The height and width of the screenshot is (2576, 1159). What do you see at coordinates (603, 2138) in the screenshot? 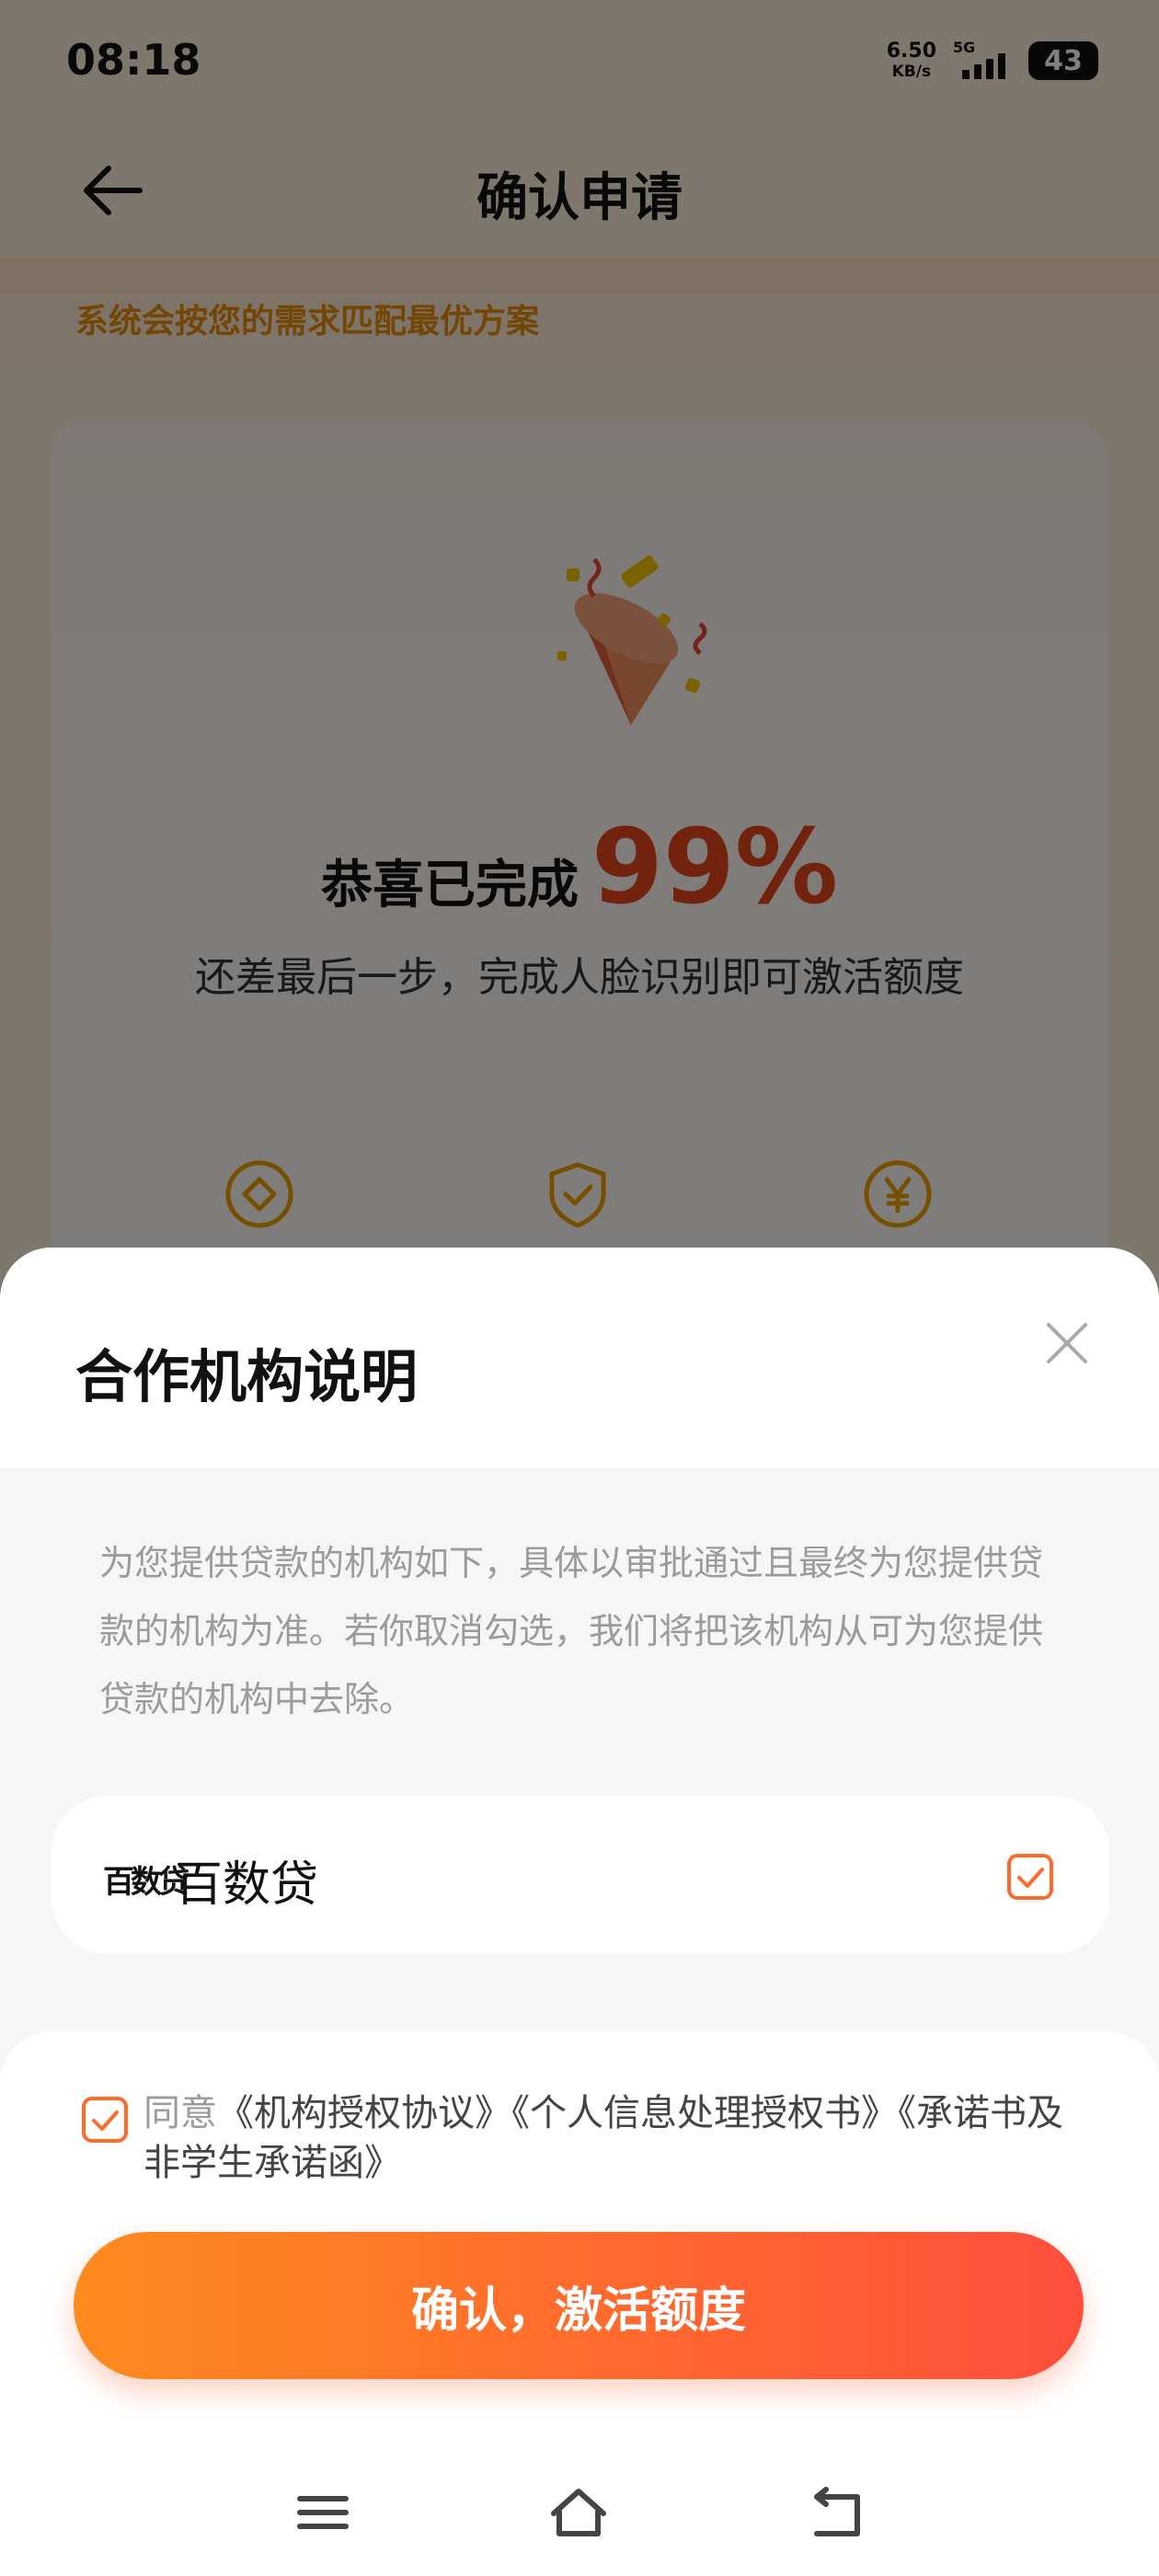
I see `agreement-links: 《机构授权协议》《个人信息处理授权书》《承诺书及非学生承诺函》` at bounding box center [603, 2138].